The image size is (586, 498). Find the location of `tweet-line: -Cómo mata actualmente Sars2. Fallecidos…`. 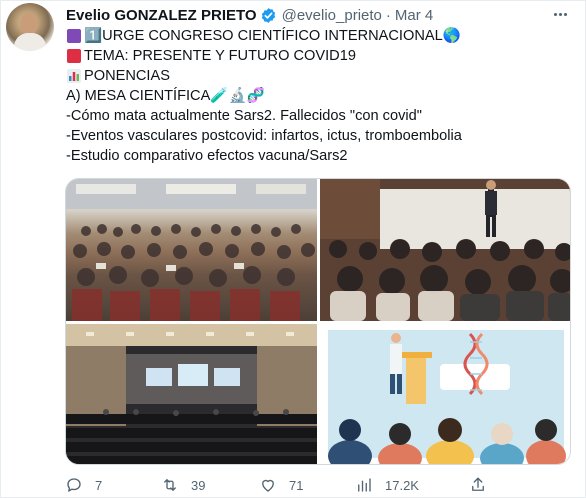

tweet-line: -Cómo mata actualmente Sars2. Fallecidos… is located at coordinates (318, 116).